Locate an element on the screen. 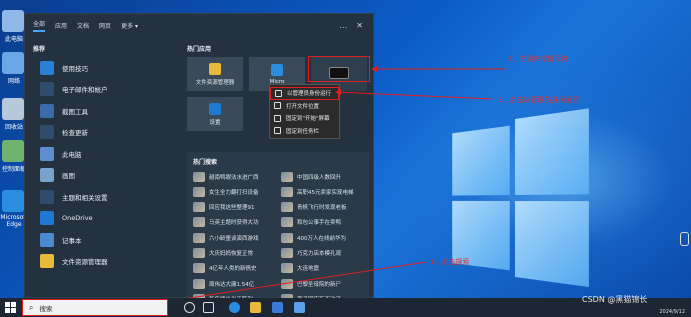 This screenshot has width=691, height=317. taskbar-date: 2024/9/12 is located at coordinates (672, 312).